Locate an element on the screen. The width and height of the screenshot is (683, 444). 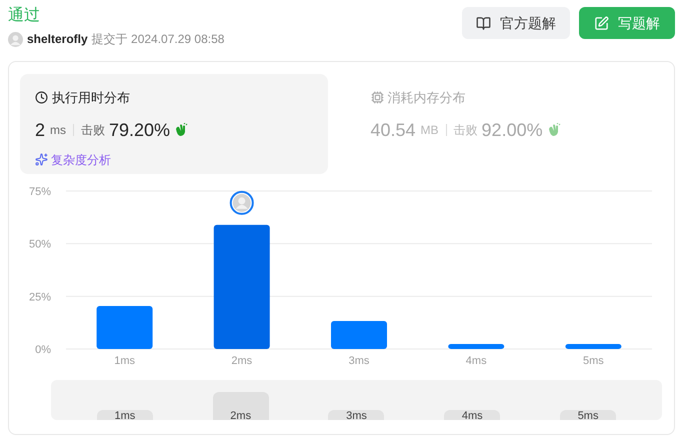
x-tick-label: 3ms is located at coordinates (359, 361).